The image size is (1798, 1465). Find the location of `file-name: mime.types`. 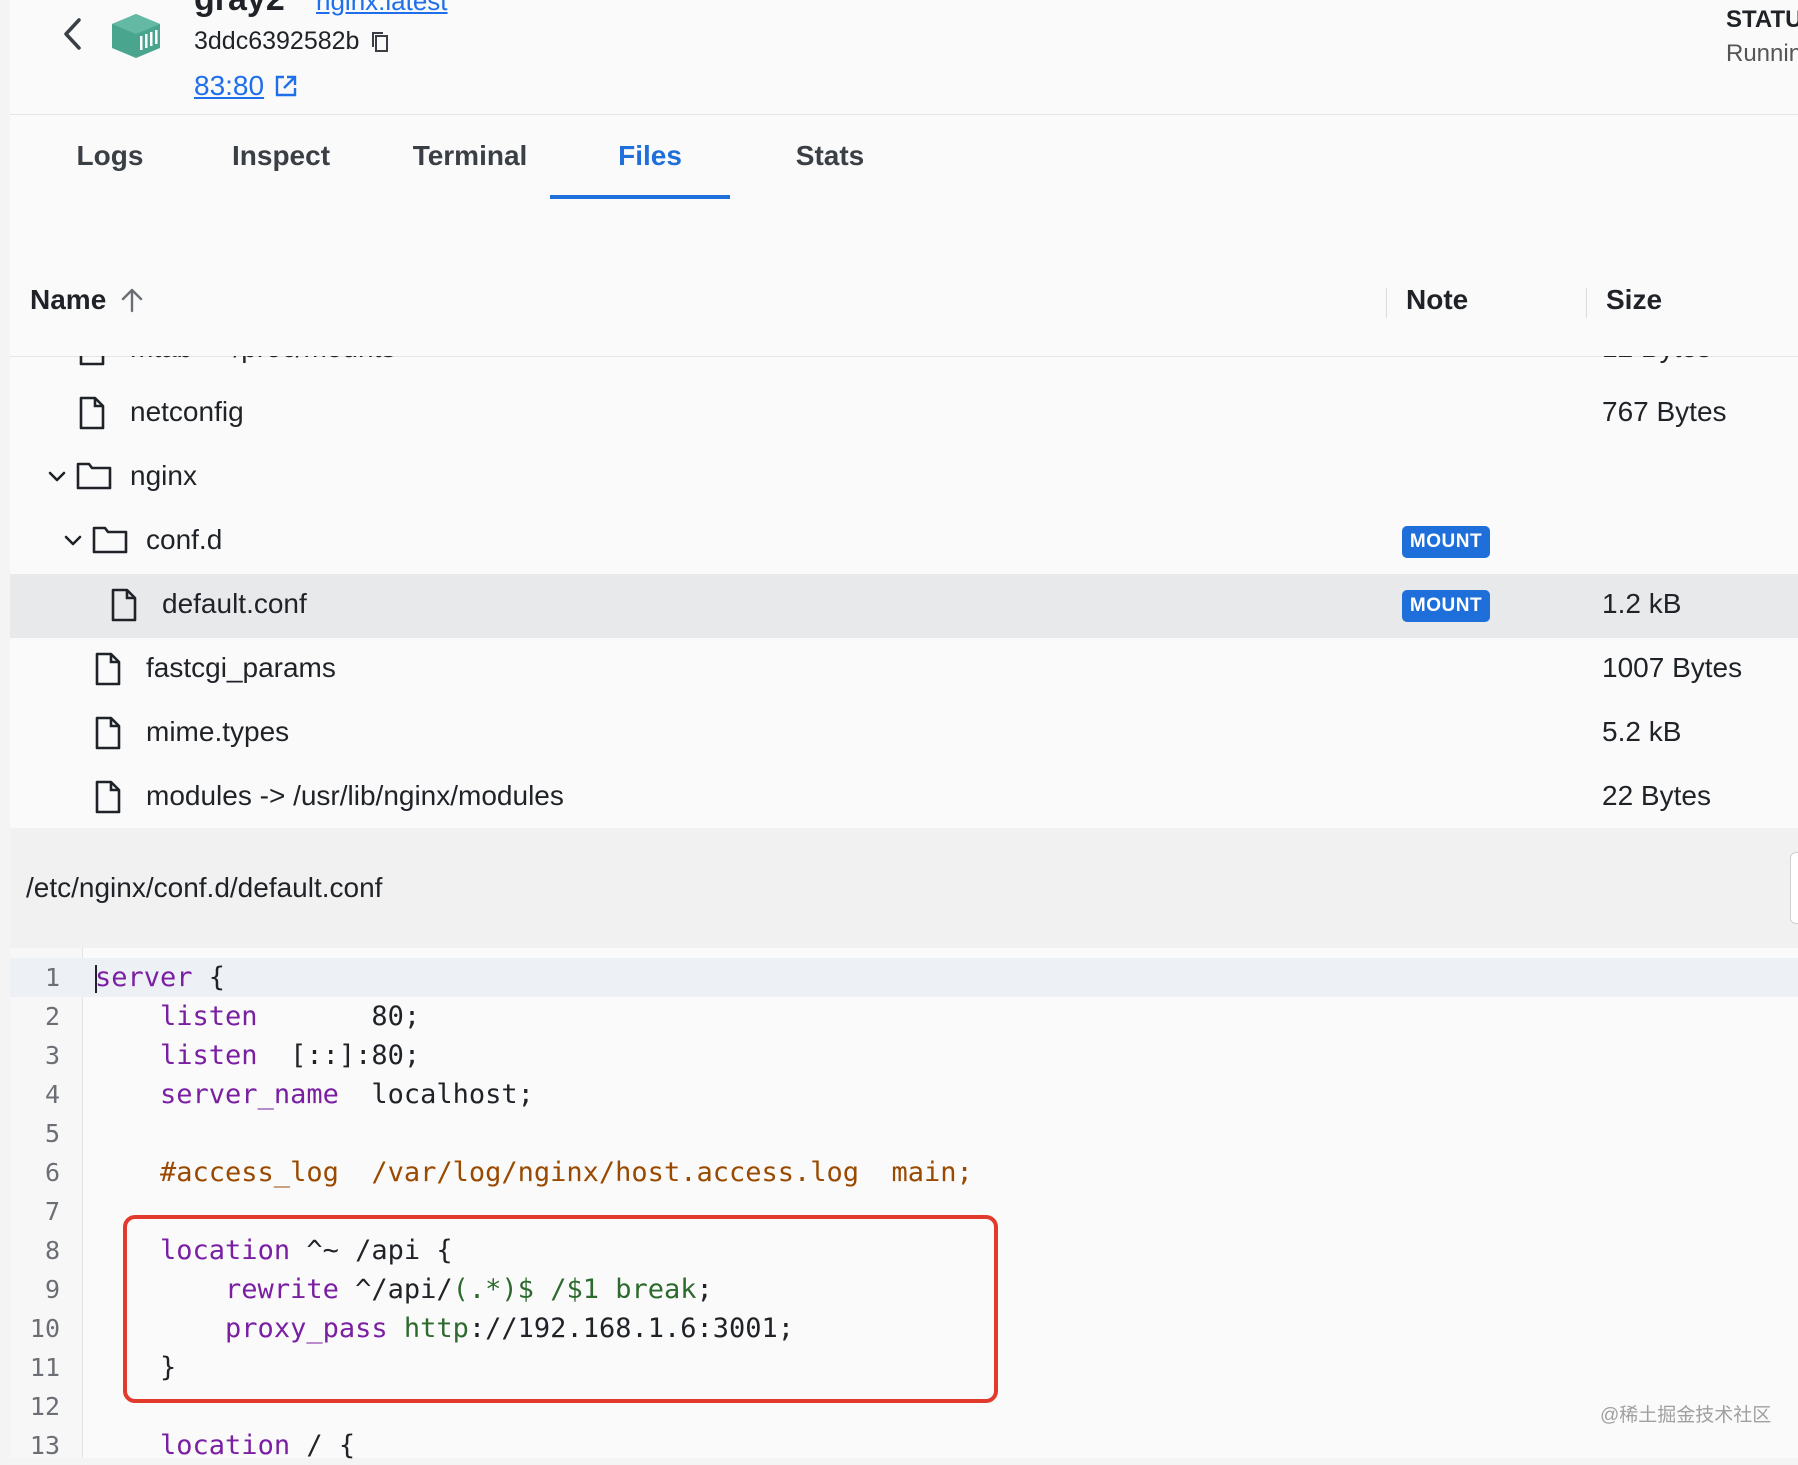

file-name: mime.types is located at coordinates (218, 731).